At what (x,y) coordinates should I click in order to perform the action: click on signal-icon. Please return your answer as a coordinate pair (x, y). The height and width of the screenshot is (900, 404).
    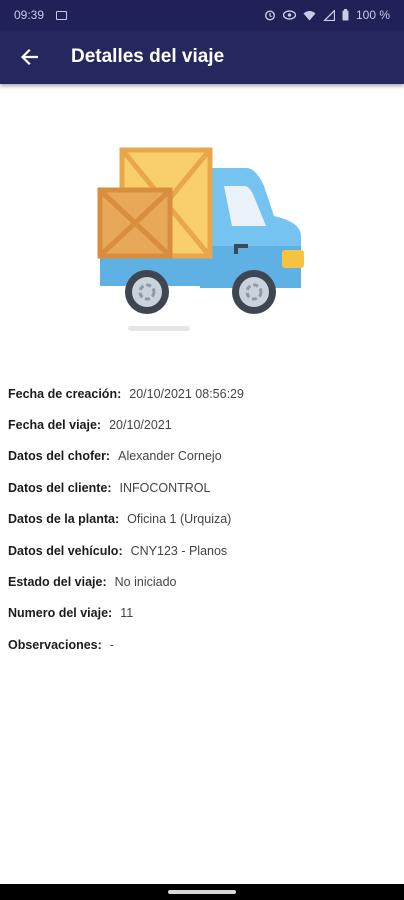
    Looking at the image, I should click on (329, 15).